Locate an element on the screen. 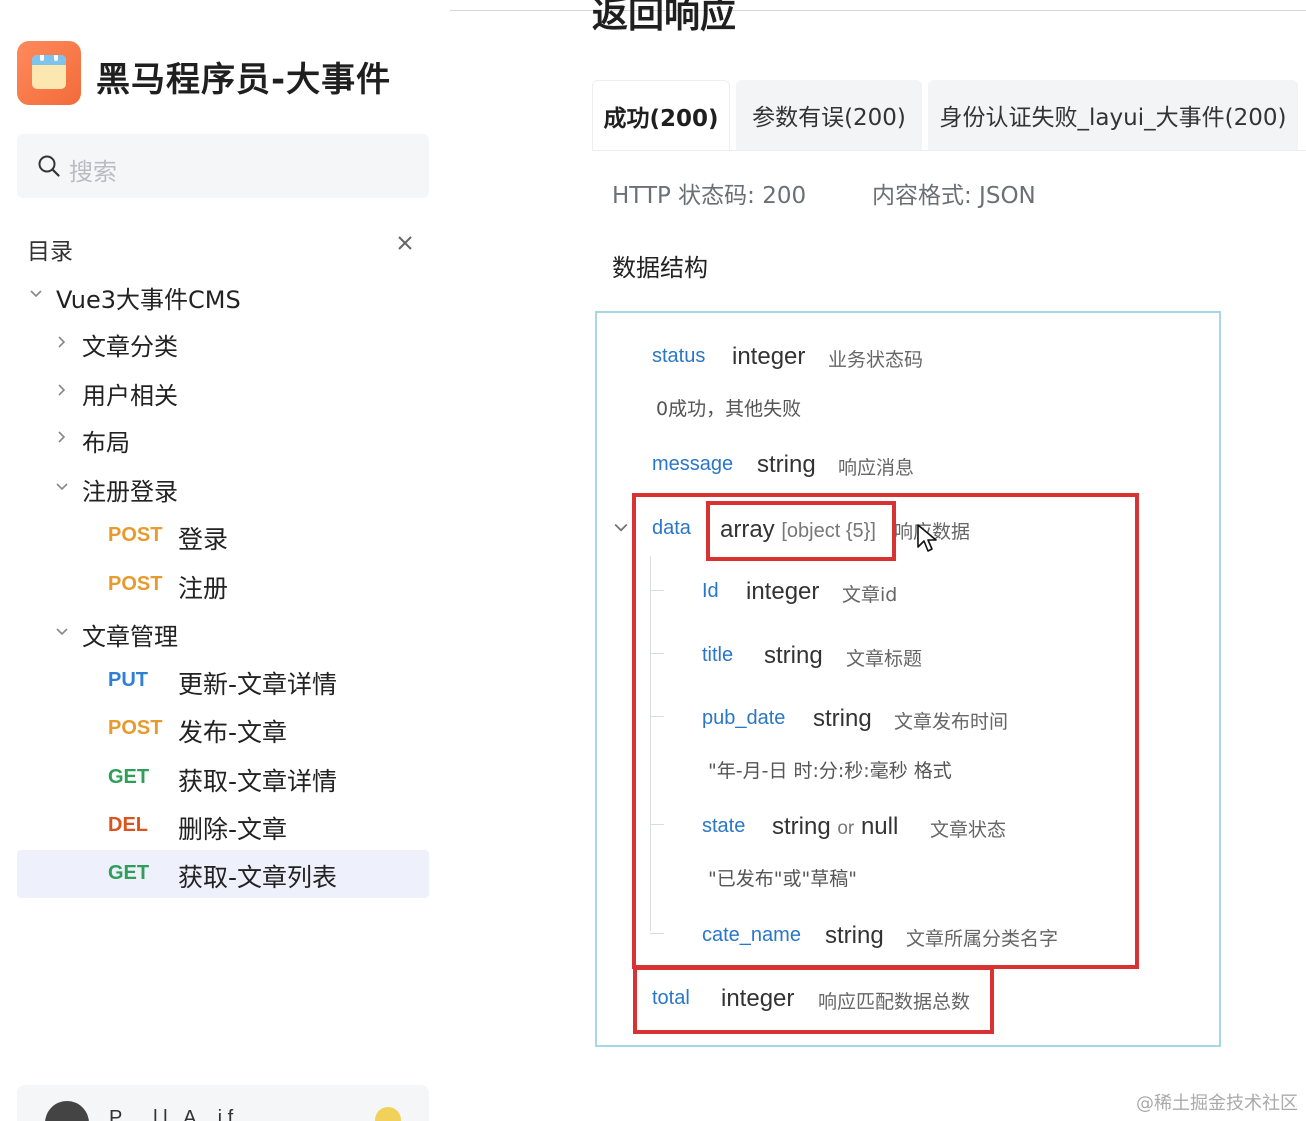 The width and height of the screenshot is (1306, 1121). tree-group-article-category: 文章分类 is located at coordinates (130, 344).